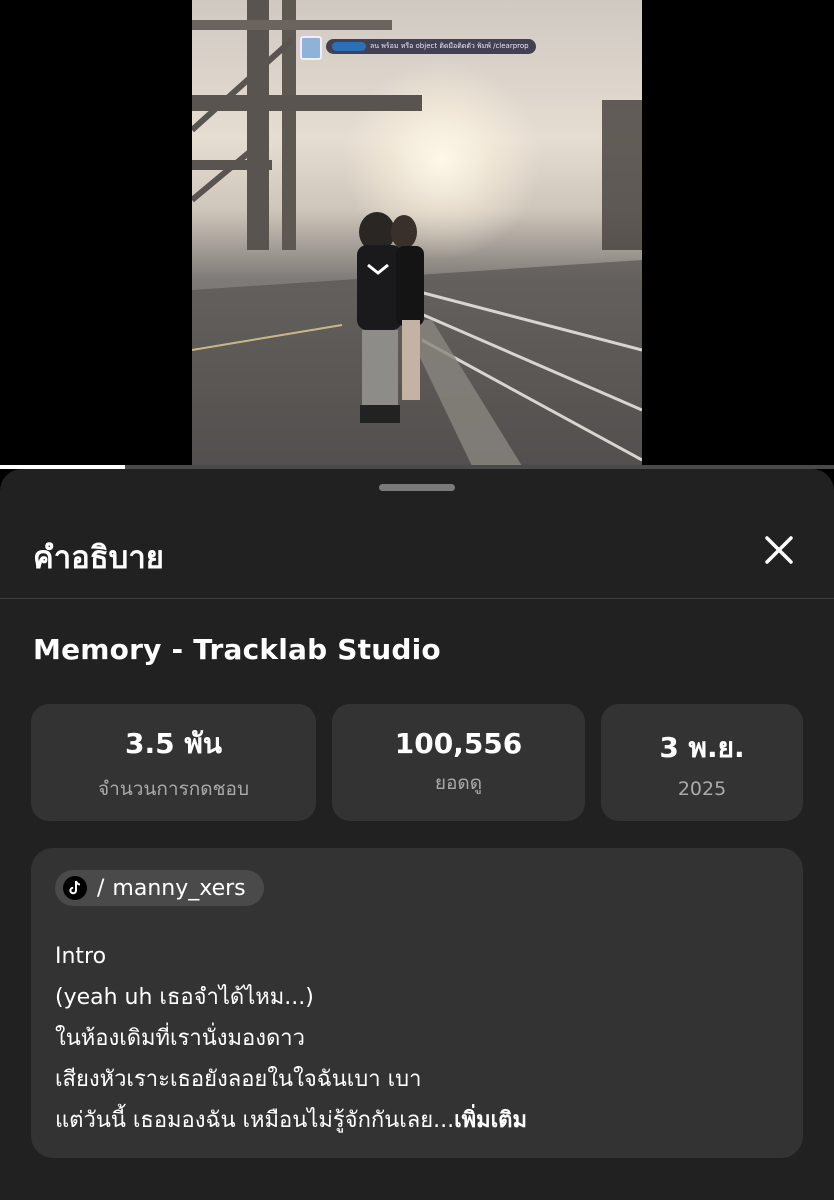  I want to click on source-handle-chip: / manny_xers, so click(159, 888).